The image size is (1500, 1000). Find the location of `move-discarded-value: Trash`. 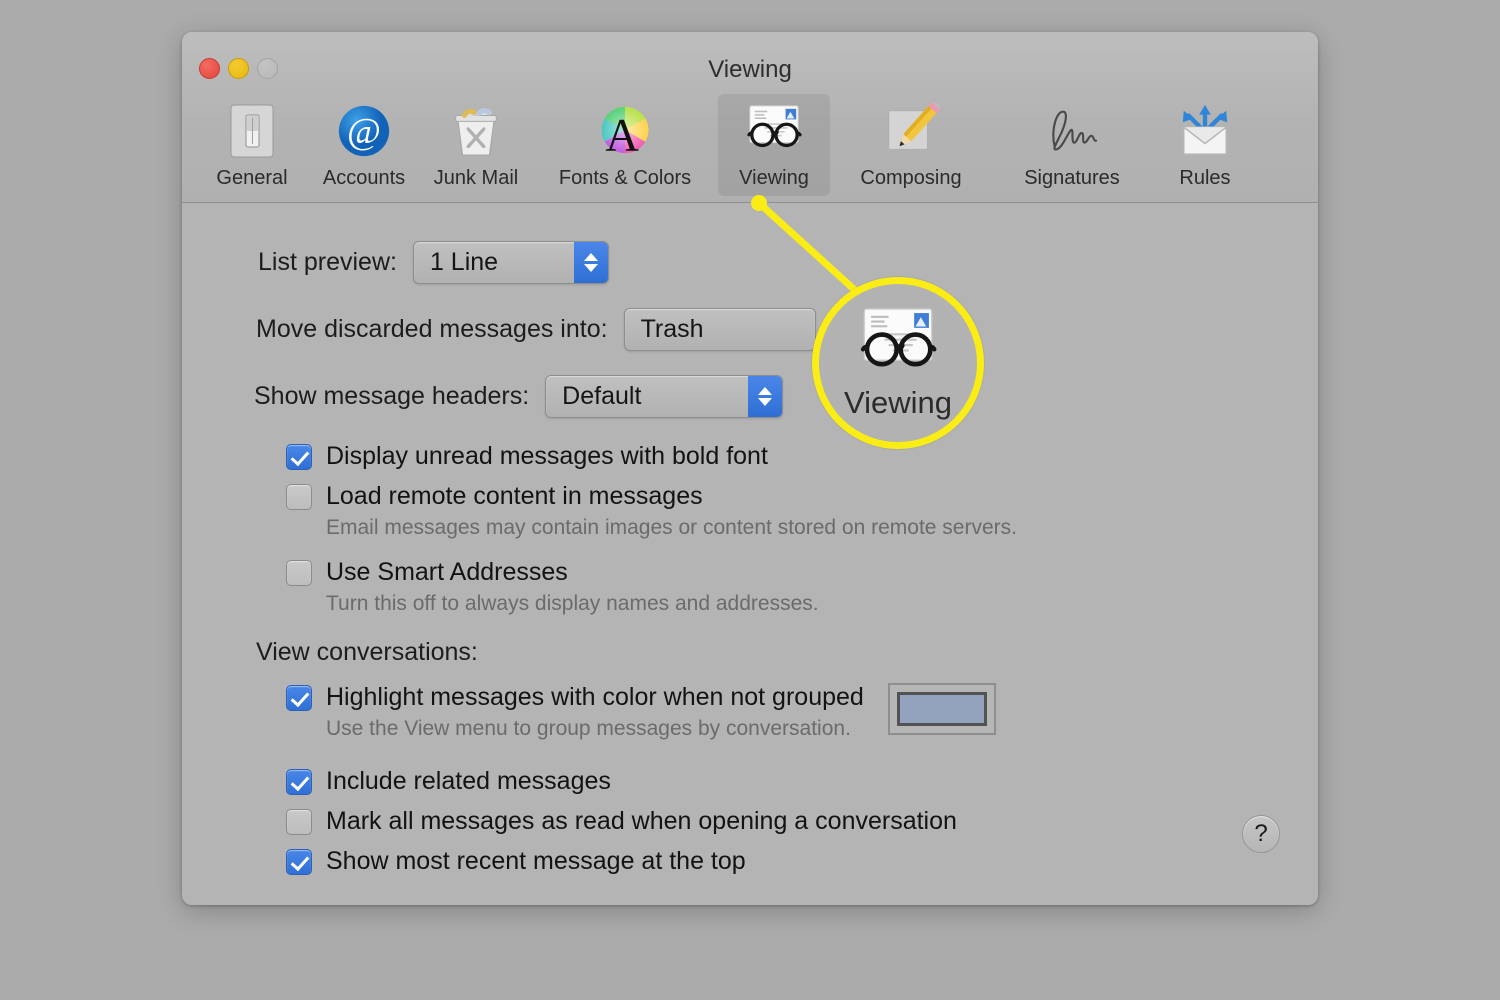

move-discarded-value: Trash is located at coordinates (672, 329).